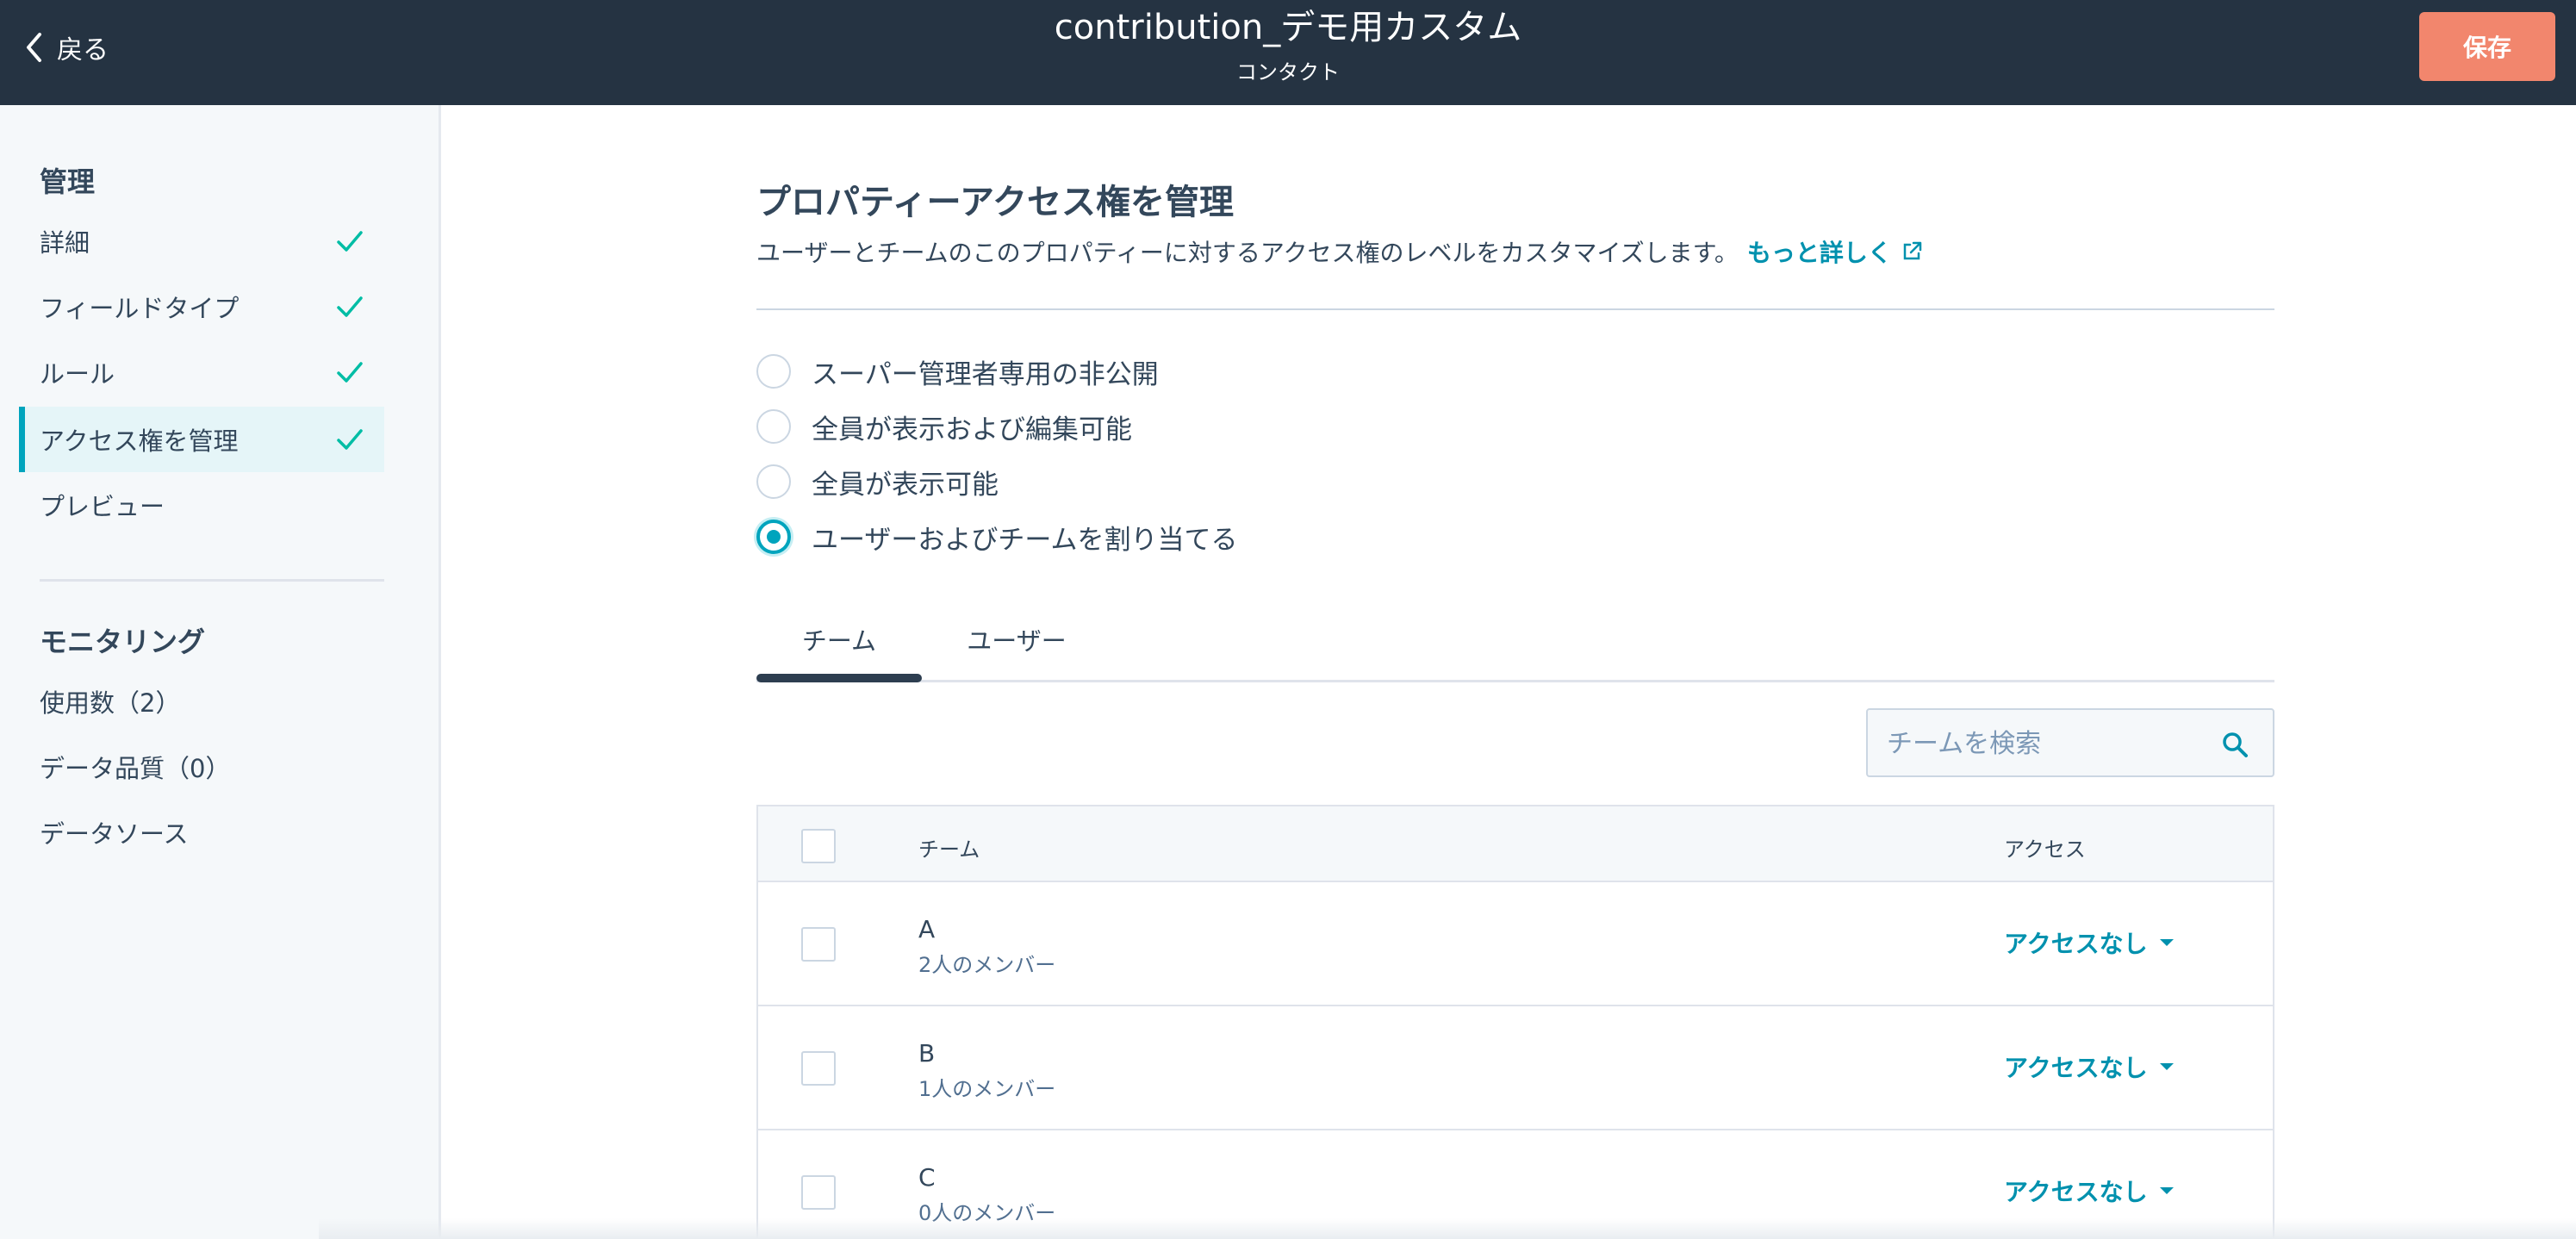 The image size is (2576, 1239). What do you see at coordinates (1819, 253) in the screenshot?
I see `learn-more-label: もっと詳しく` at bounding box center [1819, 253].